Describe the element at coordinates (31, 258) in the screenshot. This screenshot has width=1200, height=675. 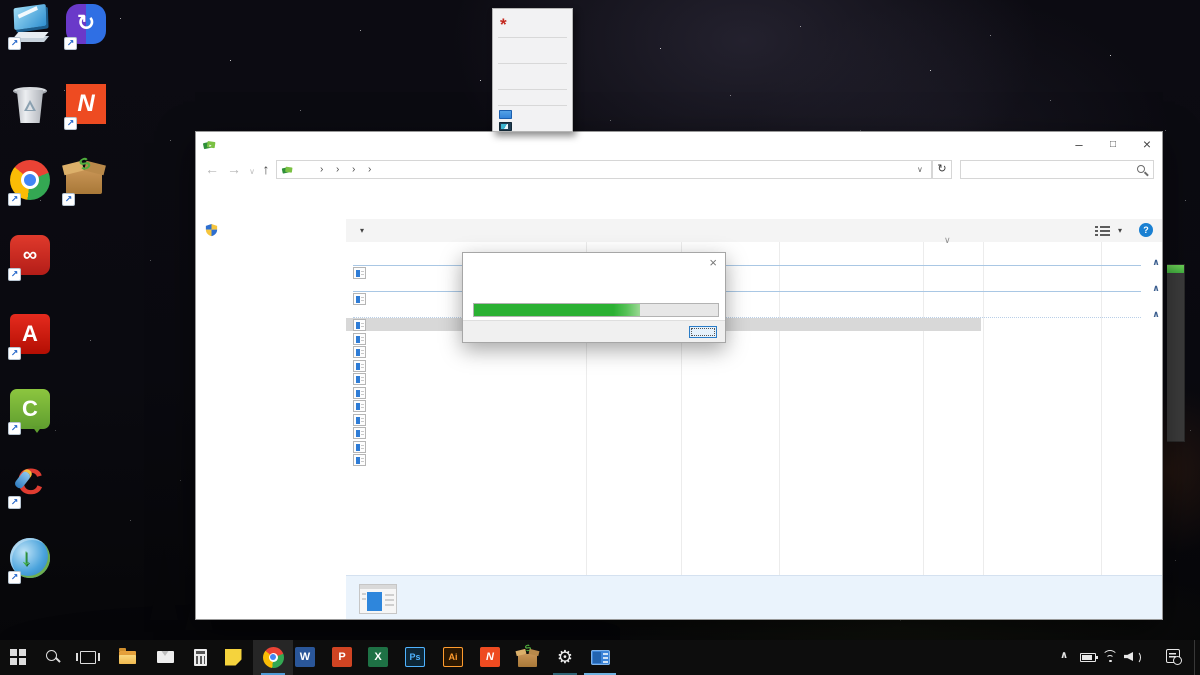
I see `desktop-icon-adobe-creative-cloud: ∞ ↗` at that location.